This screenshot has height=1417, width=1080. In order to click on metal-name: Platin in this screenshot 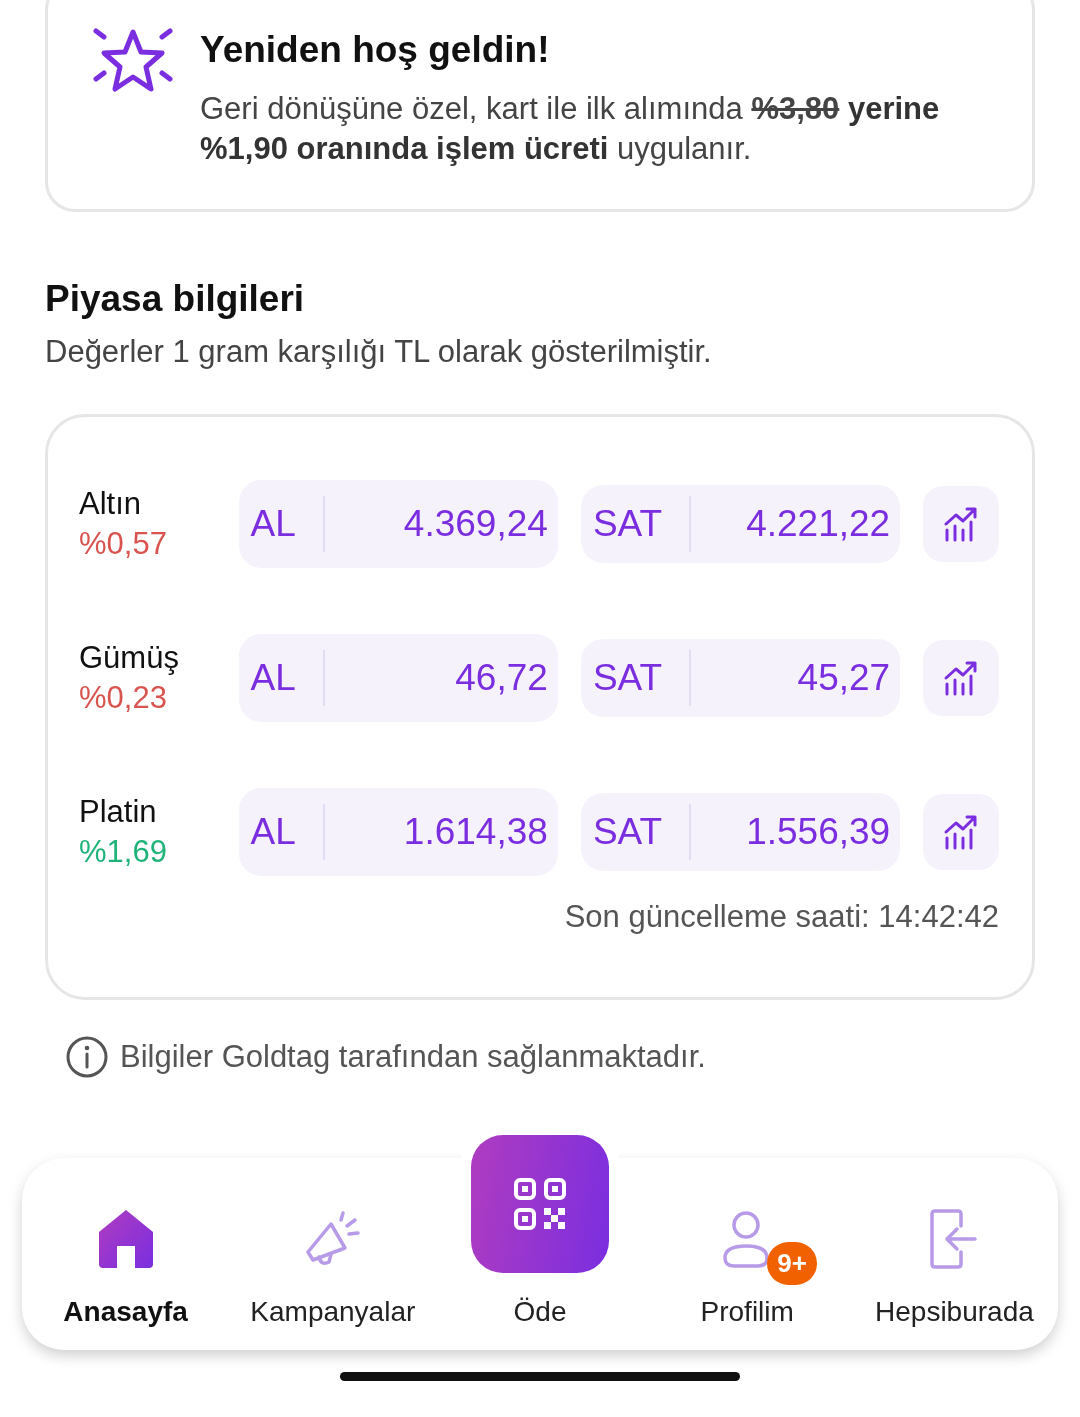, I will do `click(118, 812)`.